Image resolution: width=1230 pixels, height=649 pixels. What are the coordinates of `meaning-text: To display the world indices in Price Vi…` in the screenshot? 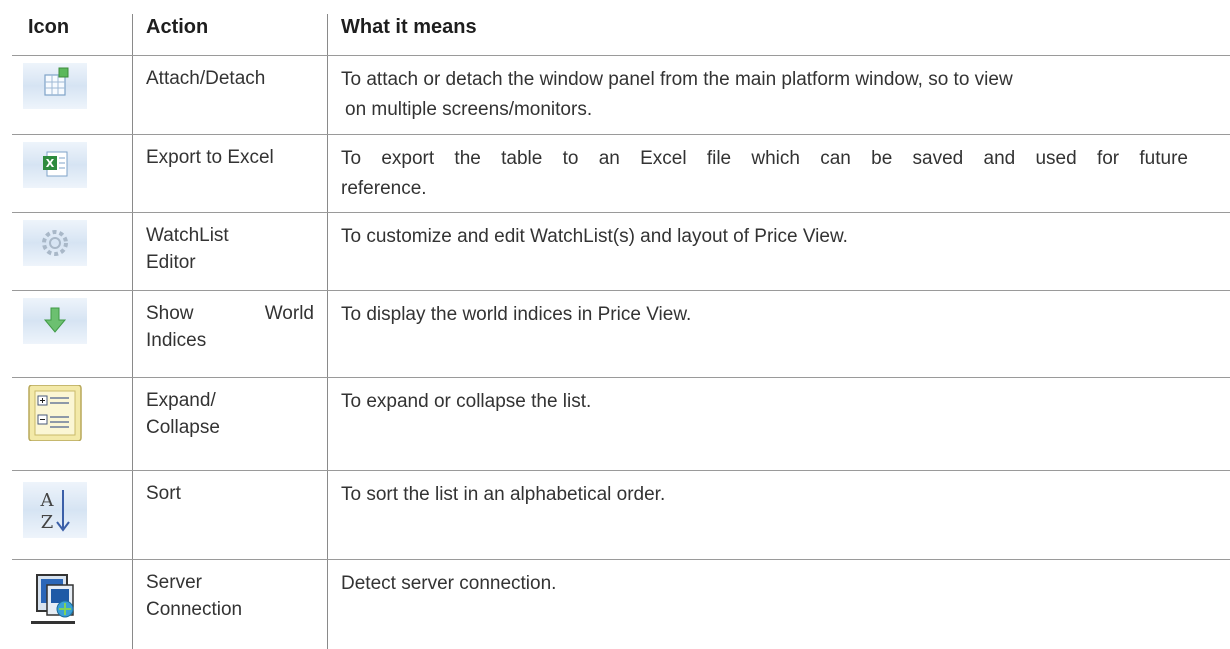 It's located at (516, 314).